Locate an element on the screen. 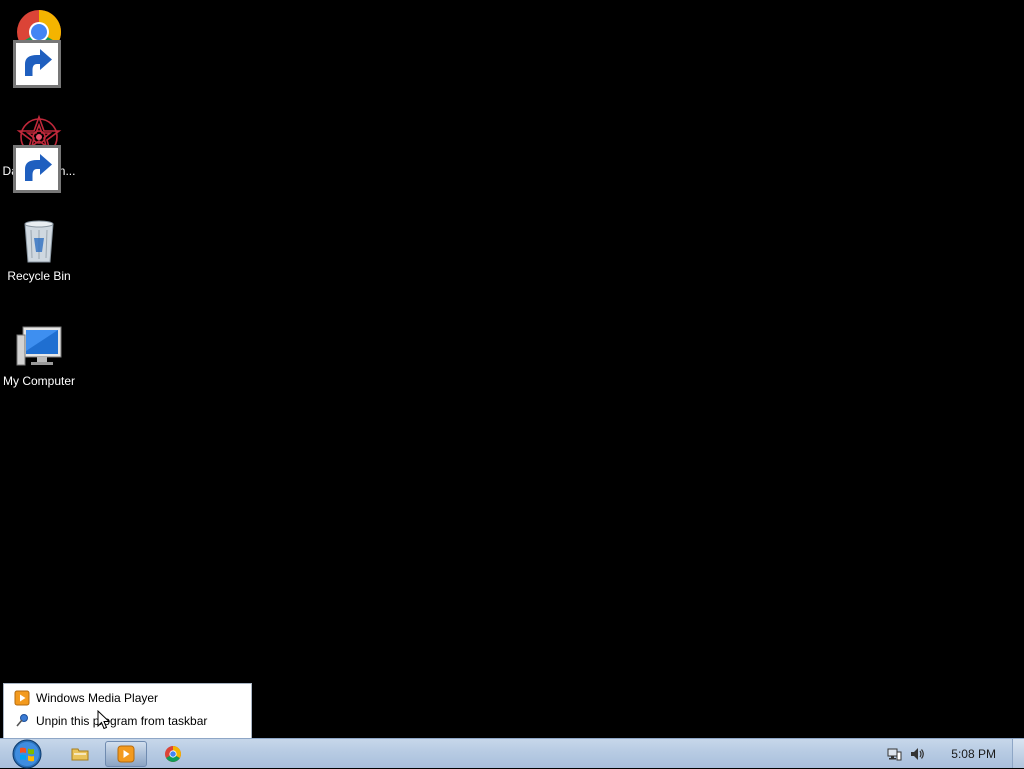 The width and height of the screenshot is (1024, 769). system-tray: 5:08 PM is located at coordinates (954, 754).